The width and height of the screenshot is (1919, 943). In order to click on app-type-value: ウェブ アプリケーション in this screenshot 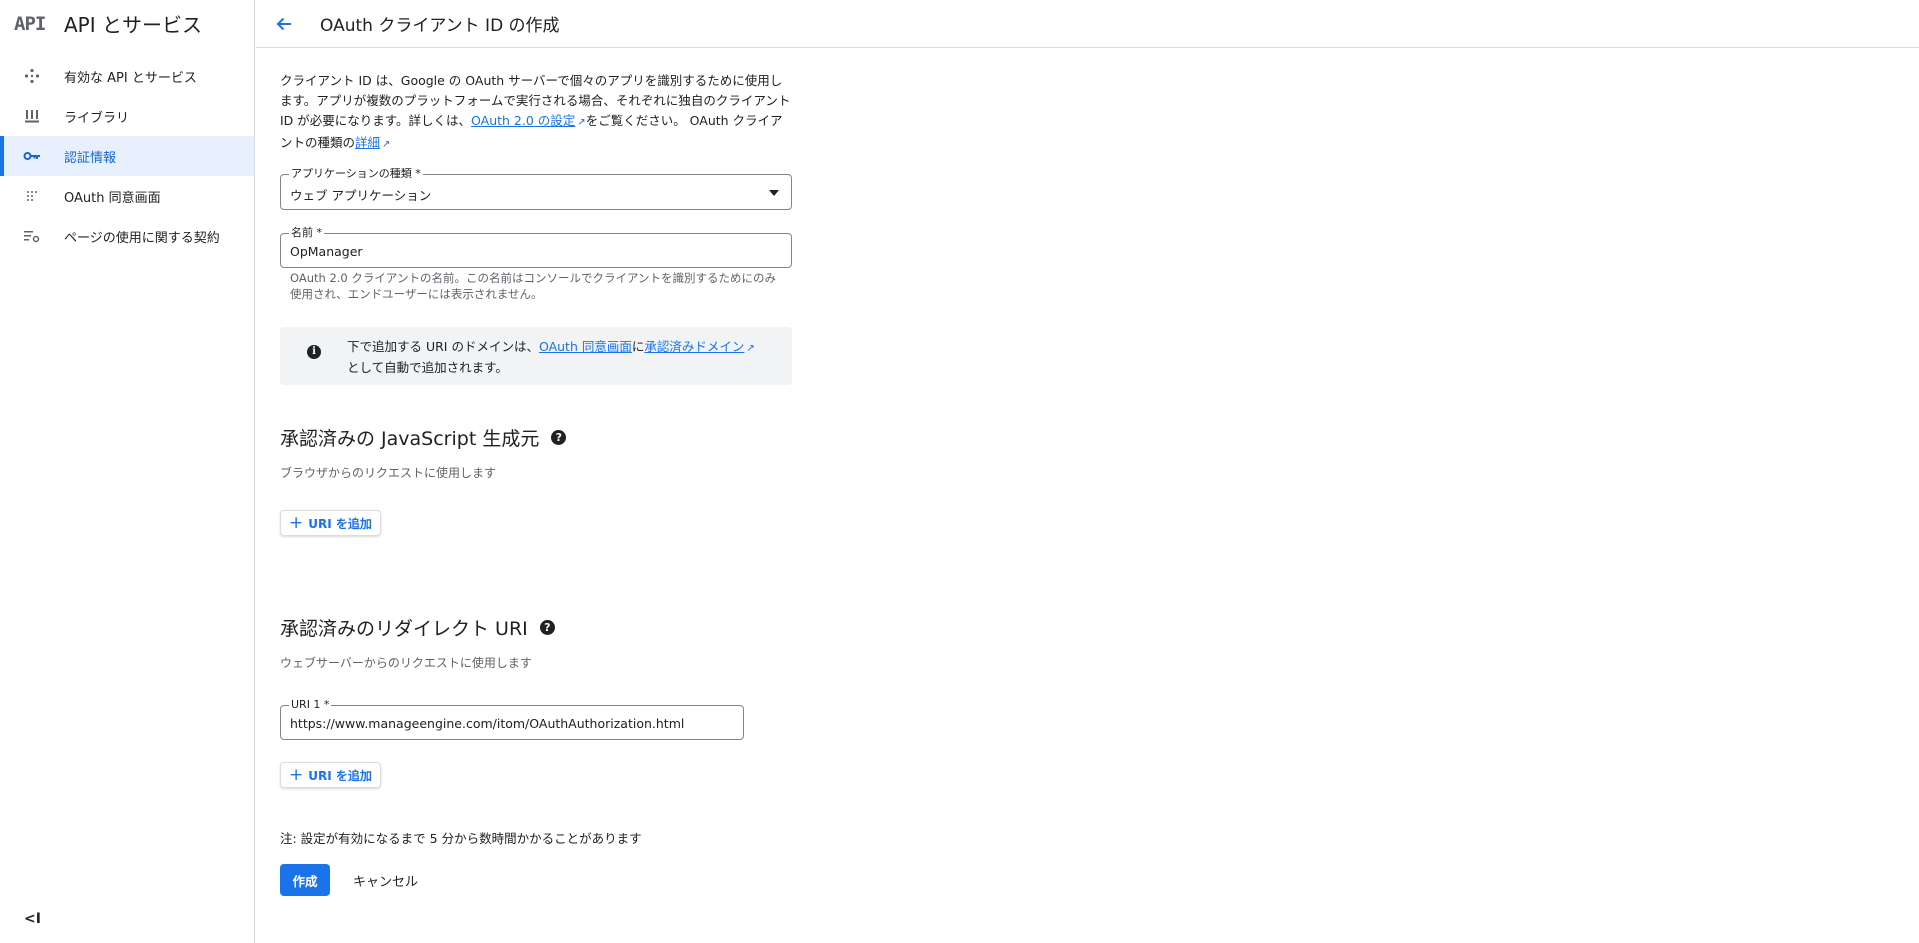, I will do `click(361, 195)`.